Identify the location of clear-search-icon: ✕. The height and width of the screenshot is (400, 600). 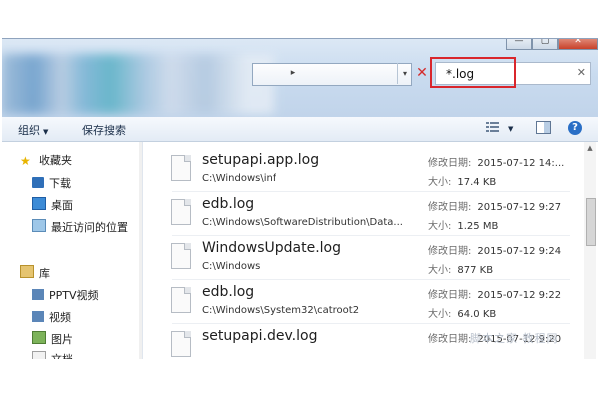
(581, 72).